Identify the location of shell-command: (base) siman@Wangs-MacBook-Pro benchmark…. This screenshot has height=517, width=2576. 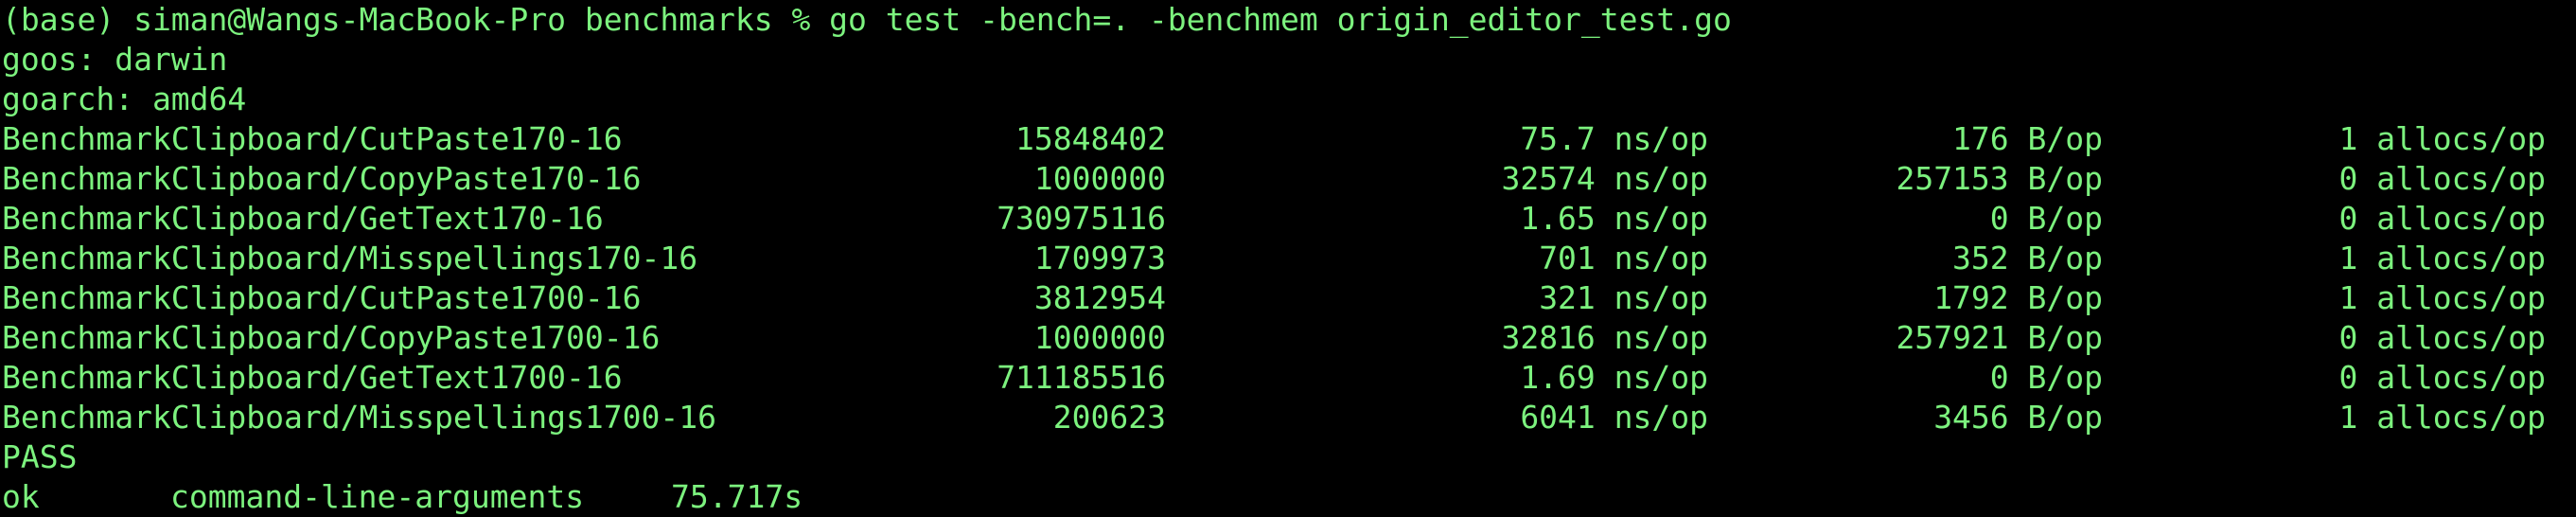
(867, 19).